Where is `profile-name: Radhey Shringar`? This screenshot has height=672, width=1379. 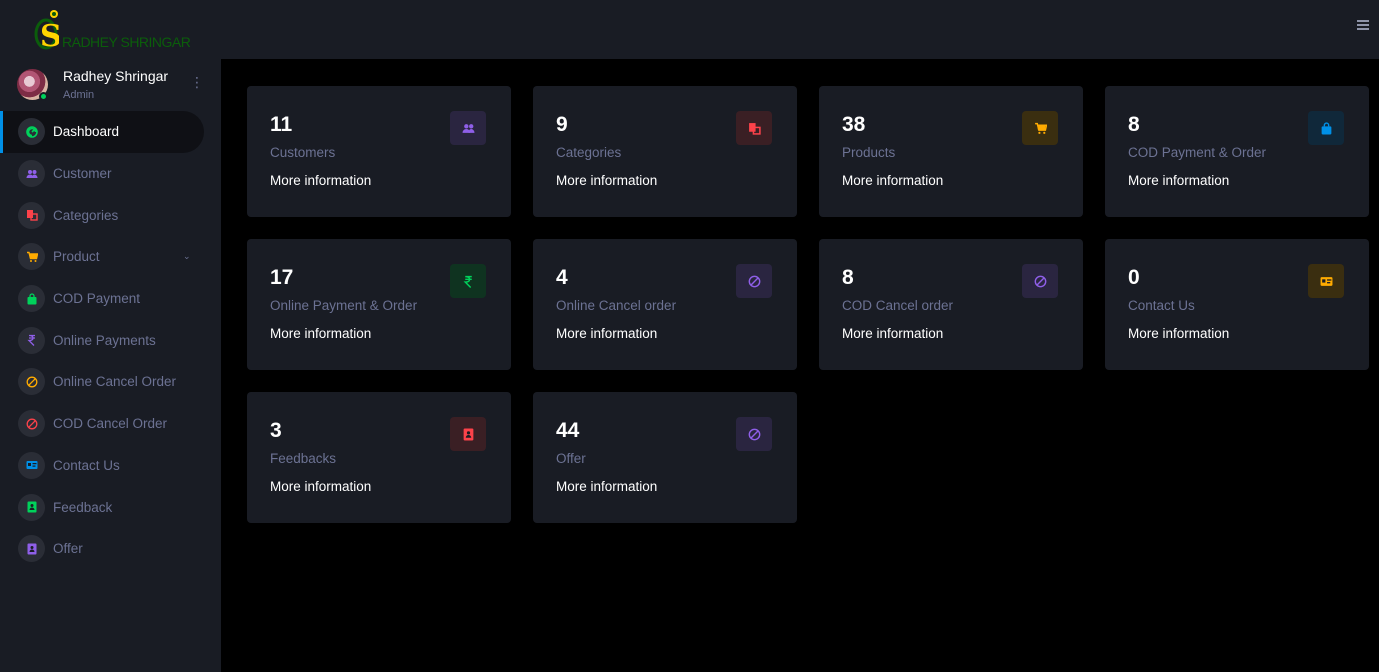
profile-name: Radhey Shringar is located at coordinates (116, 76).